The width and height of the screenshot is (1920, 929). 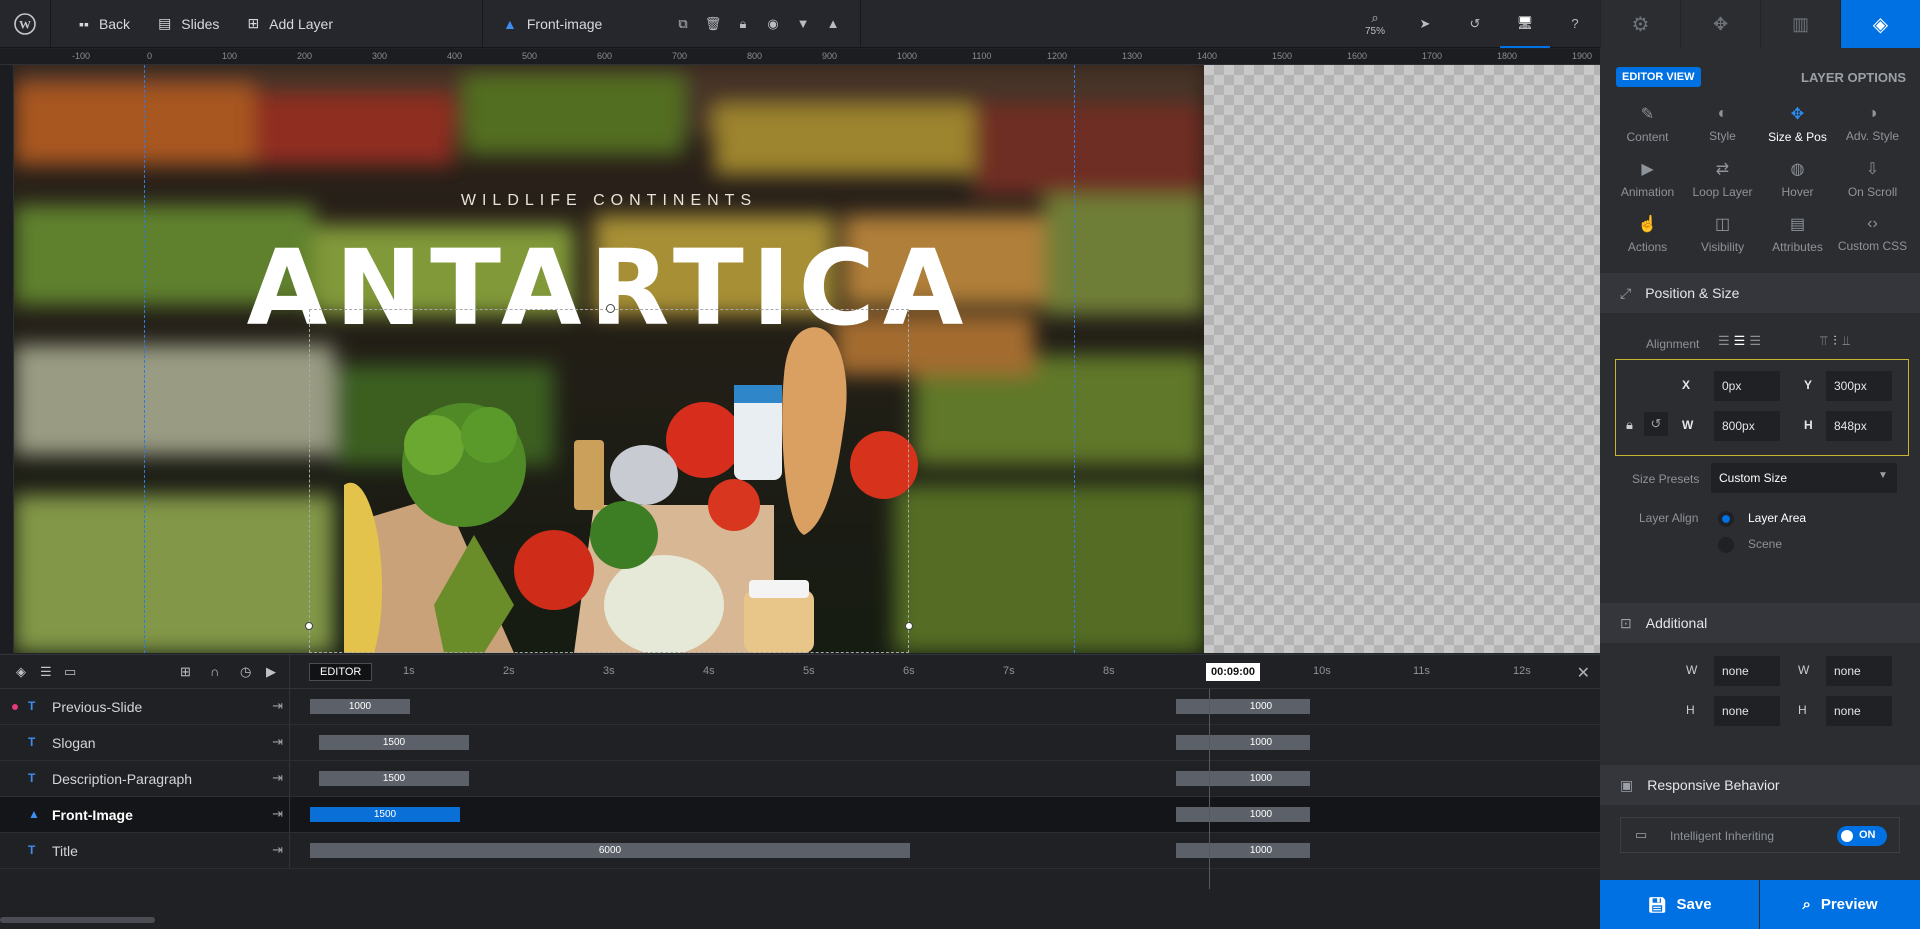 I want to click on settings-tab: ⚙, so click(x=1640, y=24).